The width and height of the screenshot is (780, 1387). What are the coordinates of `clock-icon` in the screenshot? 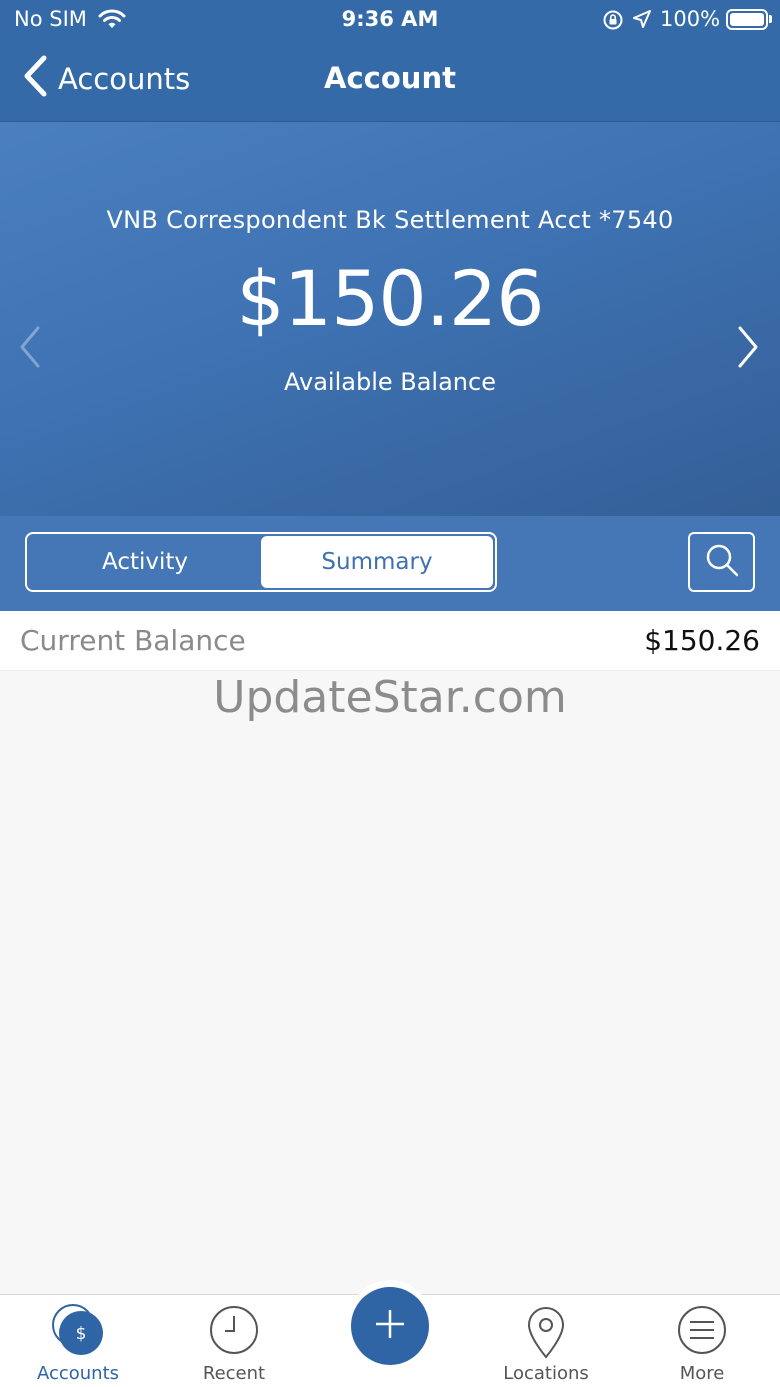 It's located at (234, 1330).